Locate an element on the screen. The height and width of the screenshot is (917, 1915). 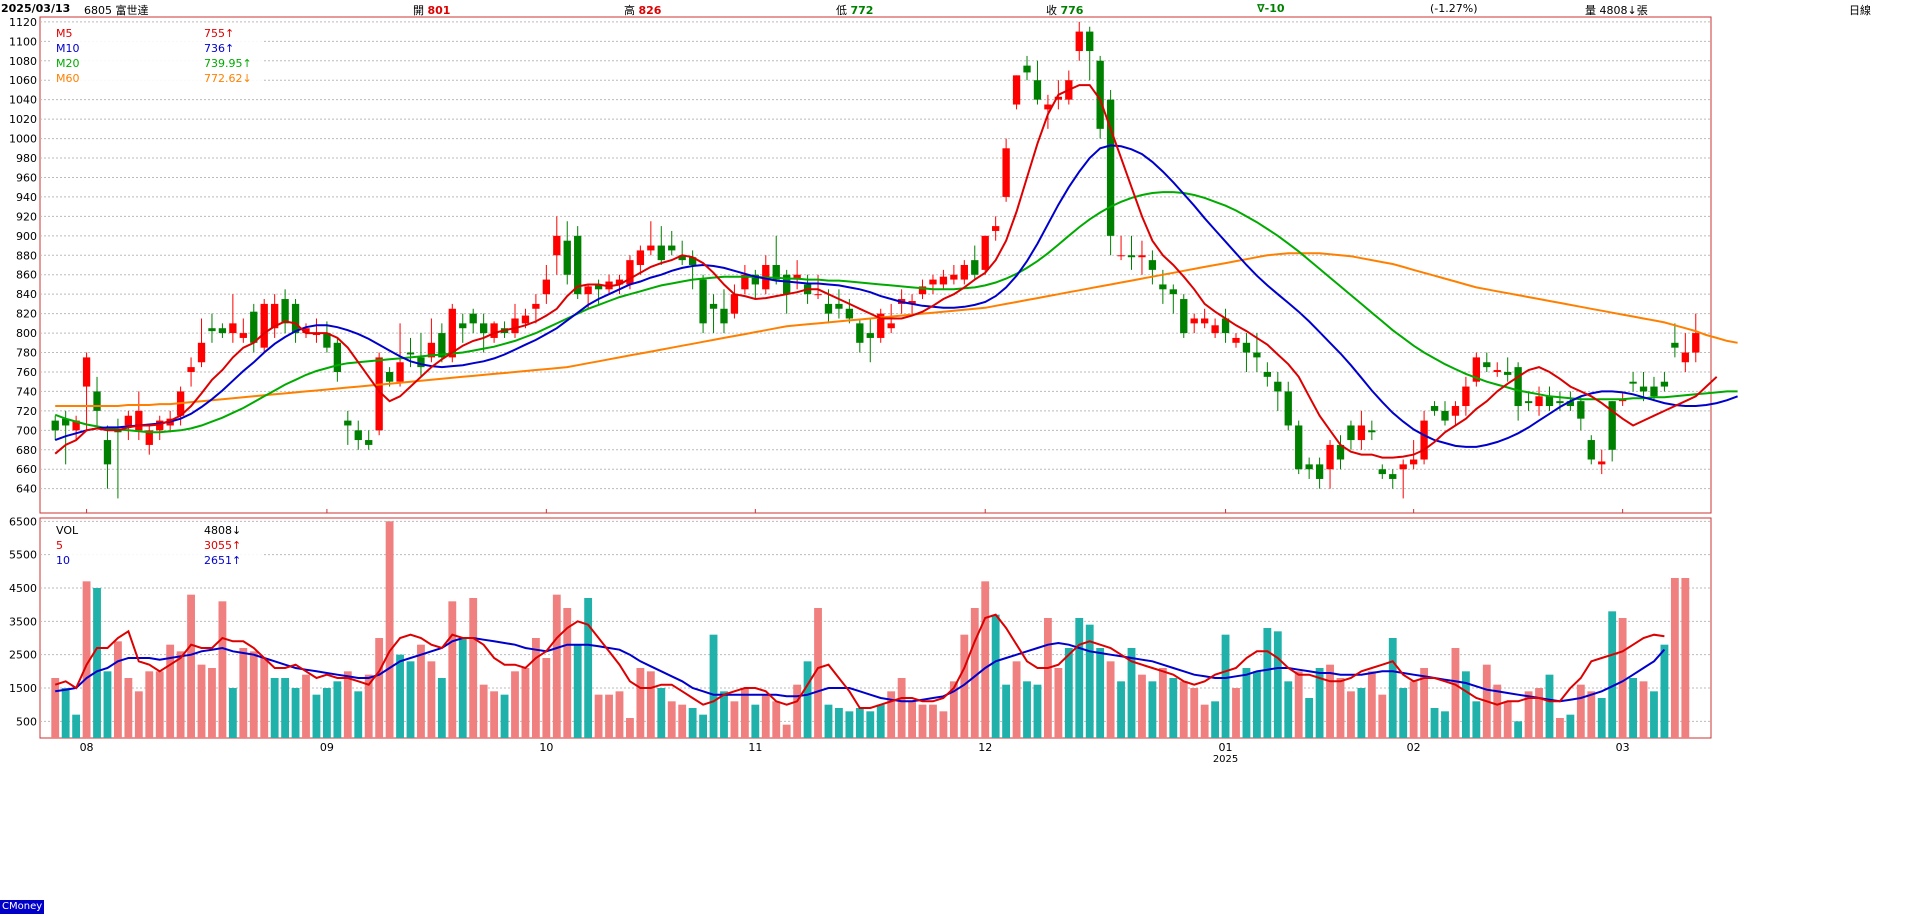
volume-tick-label: 6500 is located at coordinates (23, 521).